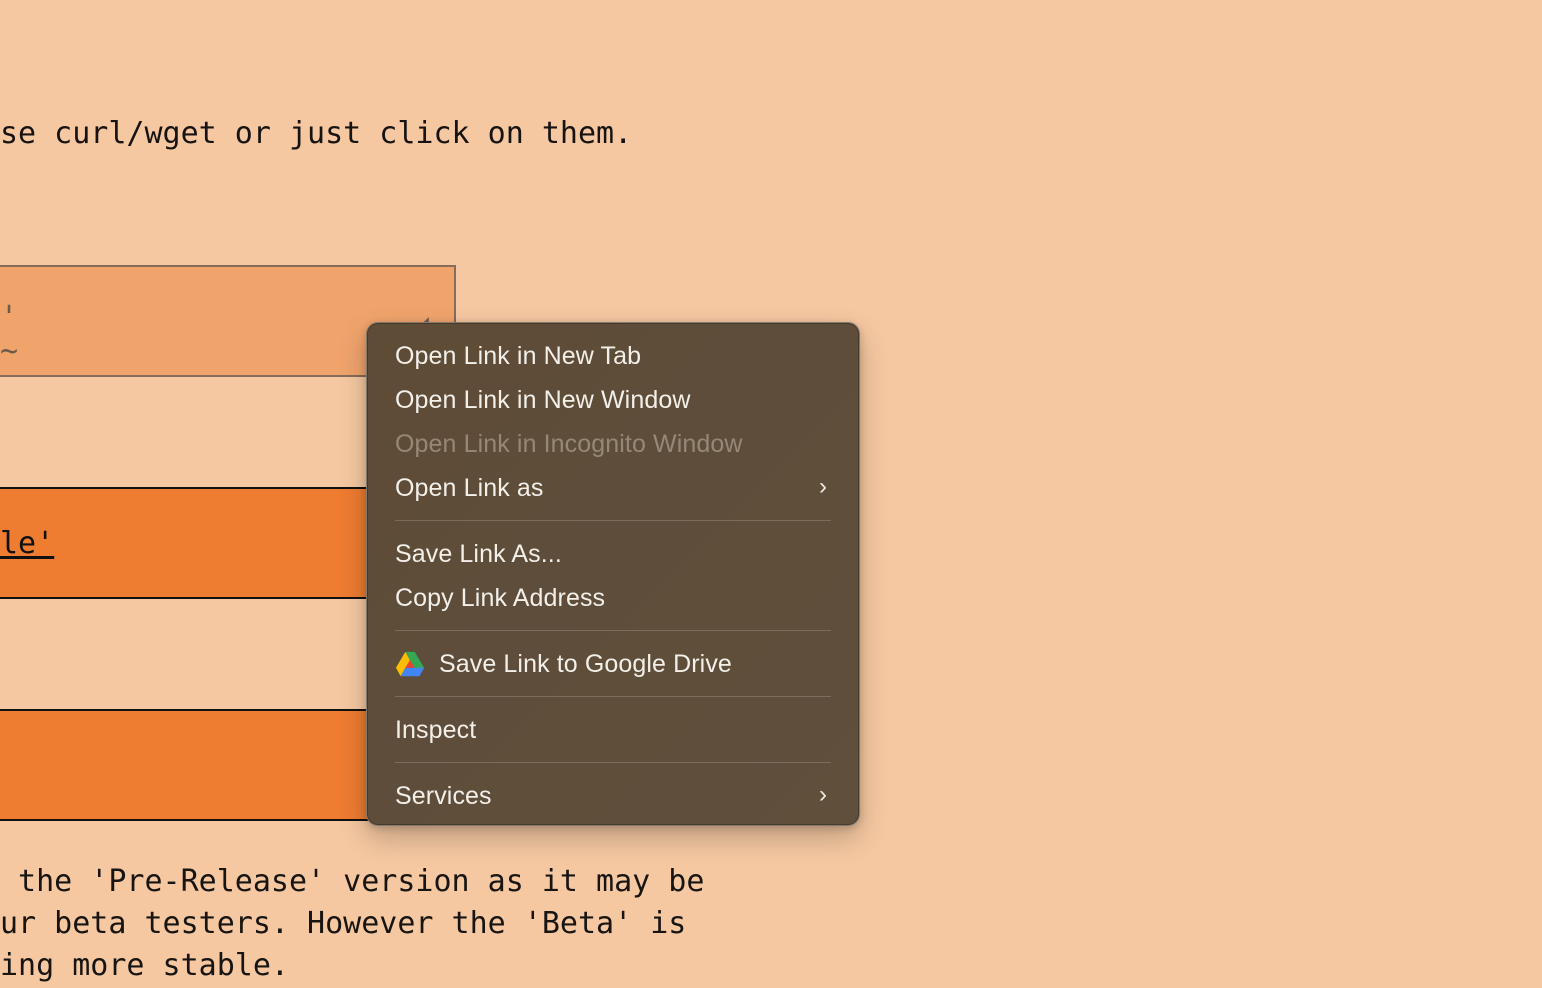 The width and height of the screenshot is (1542, 988). I want to click on info-line-1: the 'Pre-Release' version as it may be, so click(352, 881).